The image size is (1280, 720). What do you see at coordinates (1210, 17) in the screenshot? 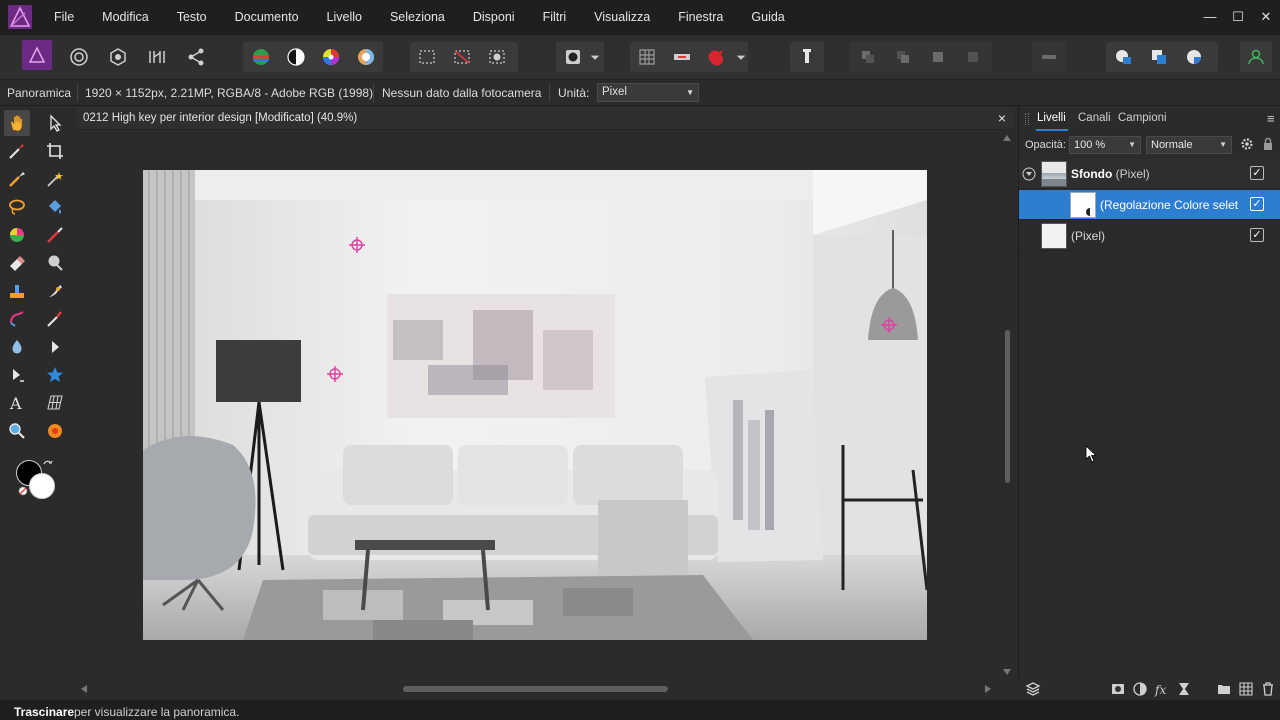
I see `minimize-icon: —` at bounding box center [1210, 17].